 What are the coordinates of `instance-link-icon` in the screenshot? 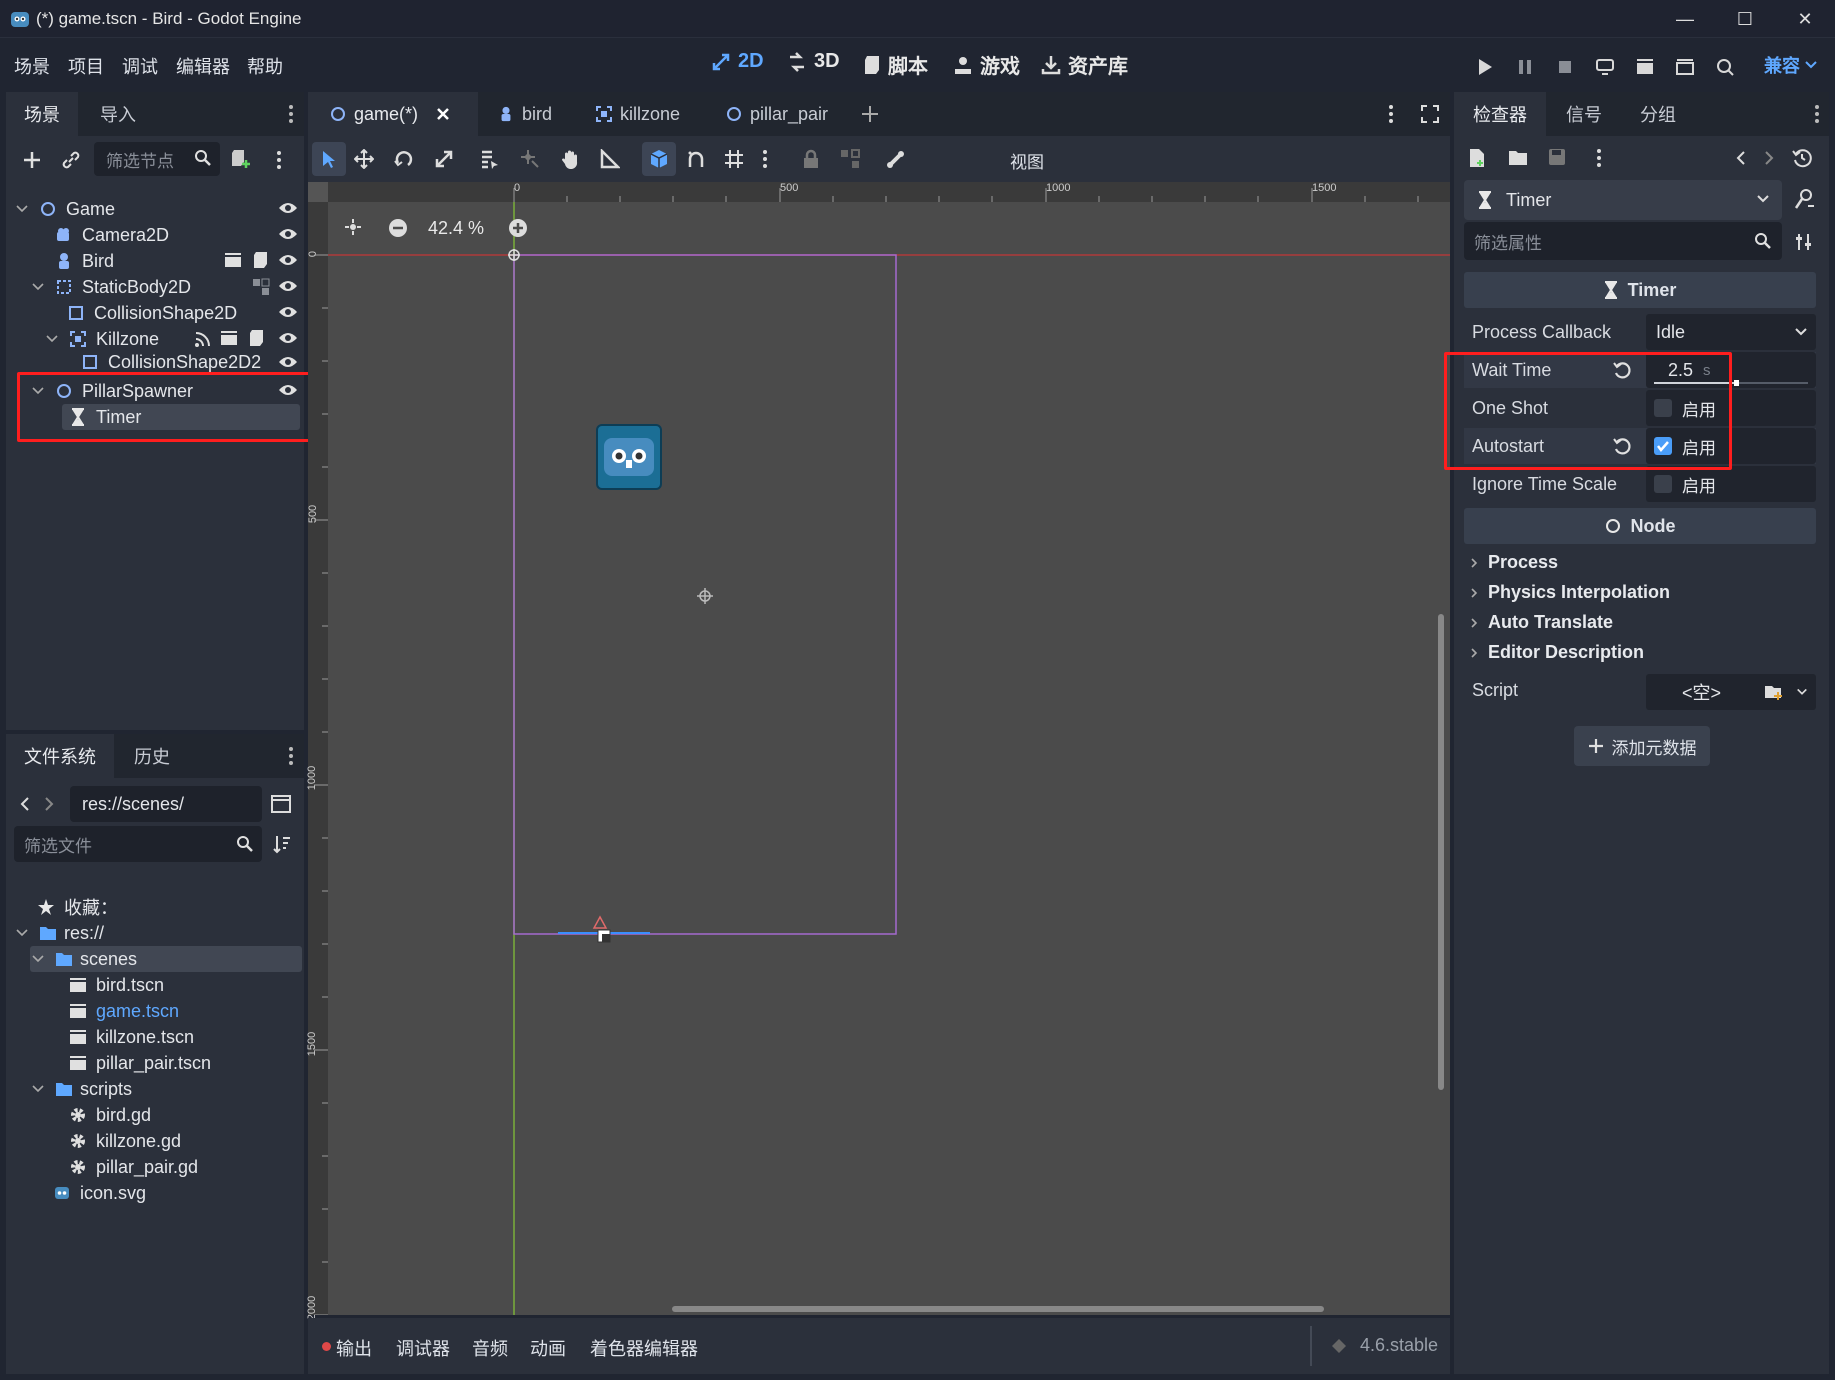 It's located at (71, 160).